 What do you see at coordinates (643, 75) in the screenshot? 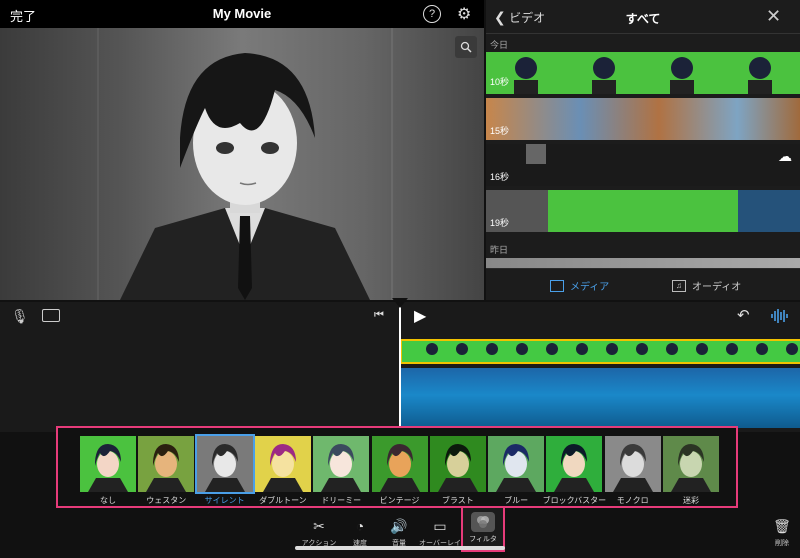
I see `clip-thumbnail` at bounding box center [643, 75].